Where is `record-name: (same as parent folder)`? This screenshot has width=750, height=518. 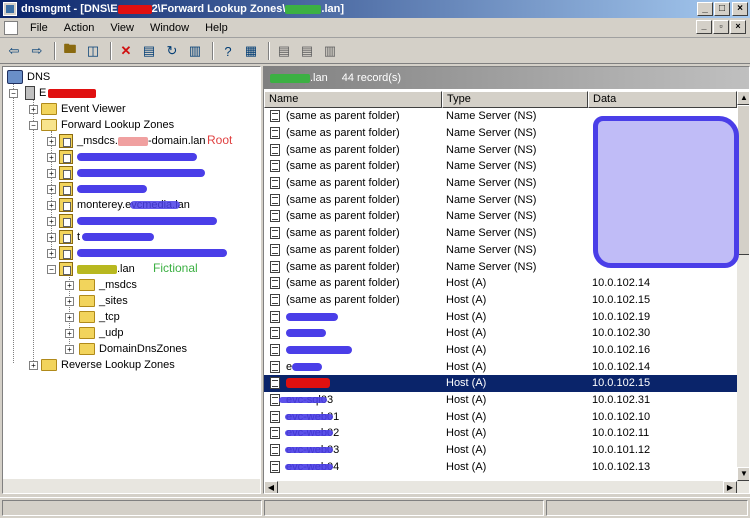 record-name: (same as parent folder) is located at coordinates (343, 149).